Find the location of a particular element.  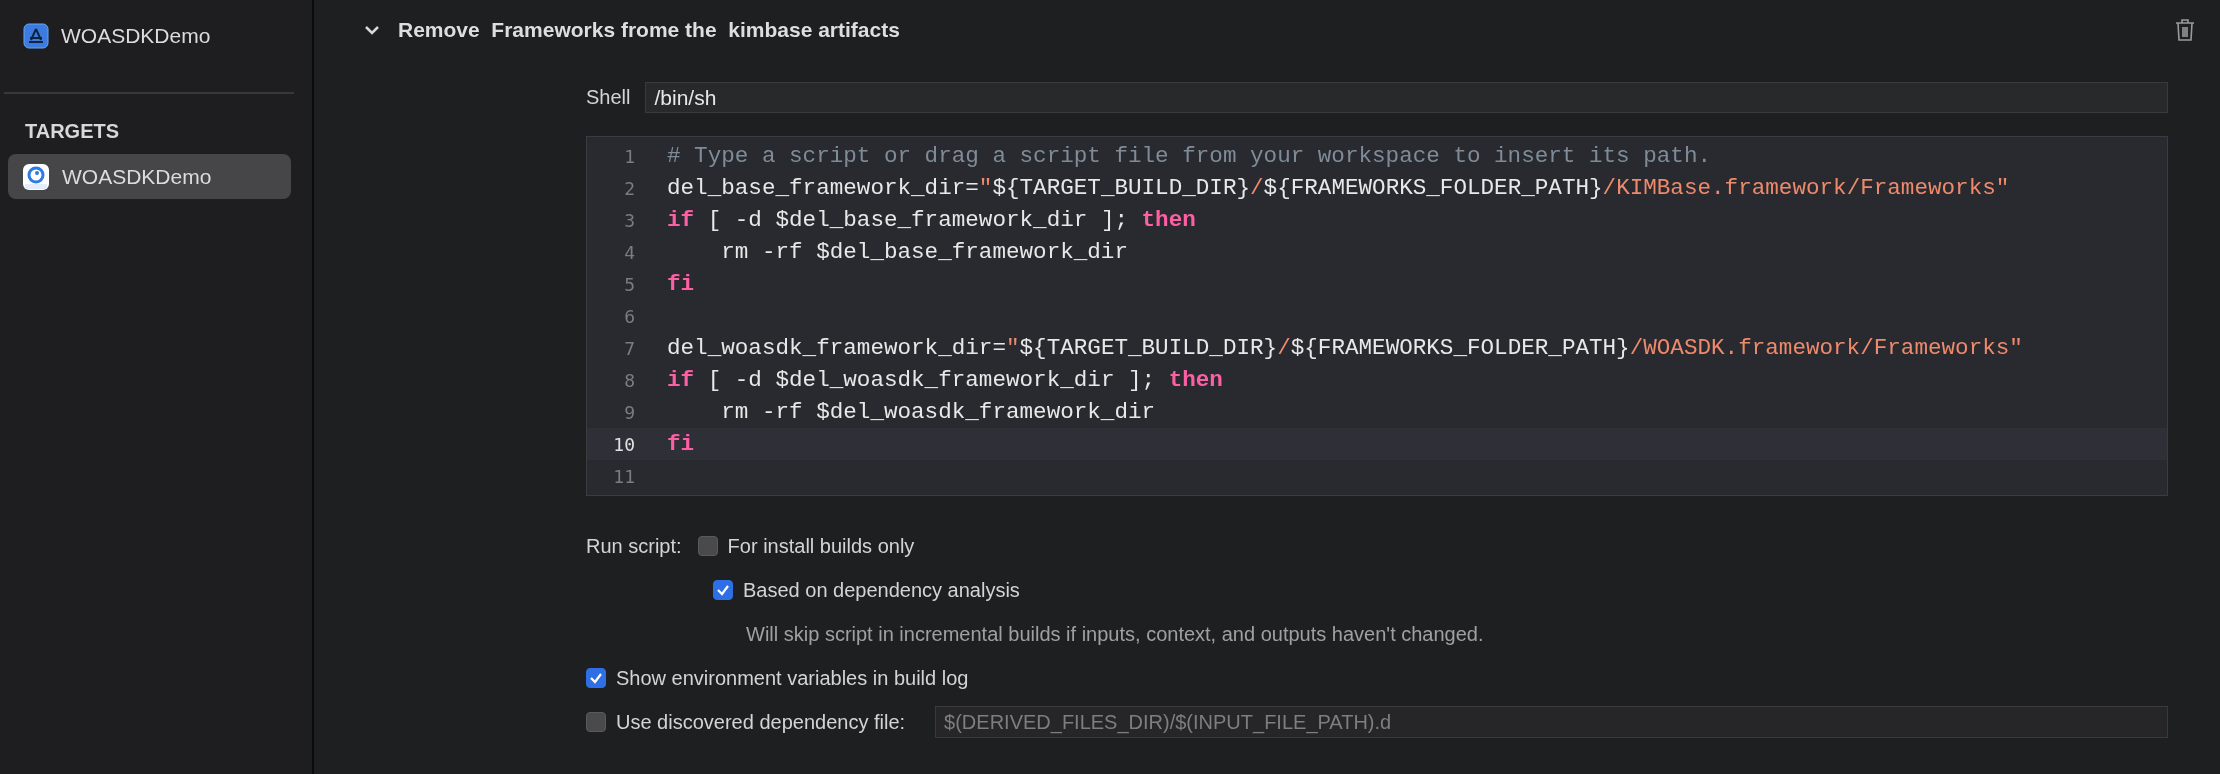

run-script-label: Run script: is located at coordinates (634, 546).